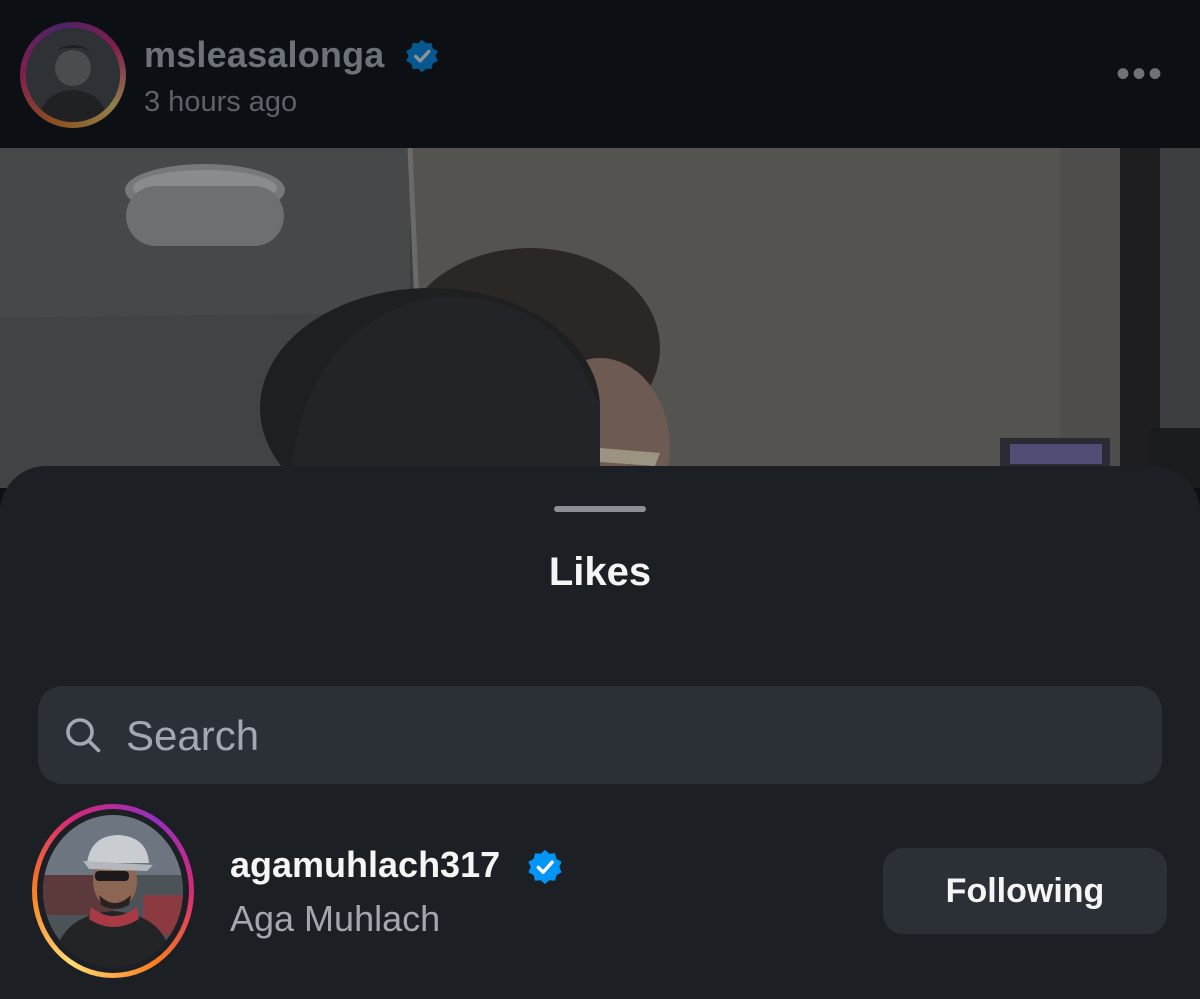  Describe the element at coordinates (365, 865) in the screenshot. I see `liker-username: agamuhlach317` at that location.